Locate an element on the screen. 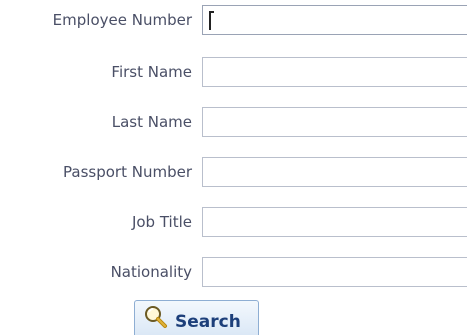 This screenshot has height=335, width=467. job-title-input is located at coordinates (334, 222).